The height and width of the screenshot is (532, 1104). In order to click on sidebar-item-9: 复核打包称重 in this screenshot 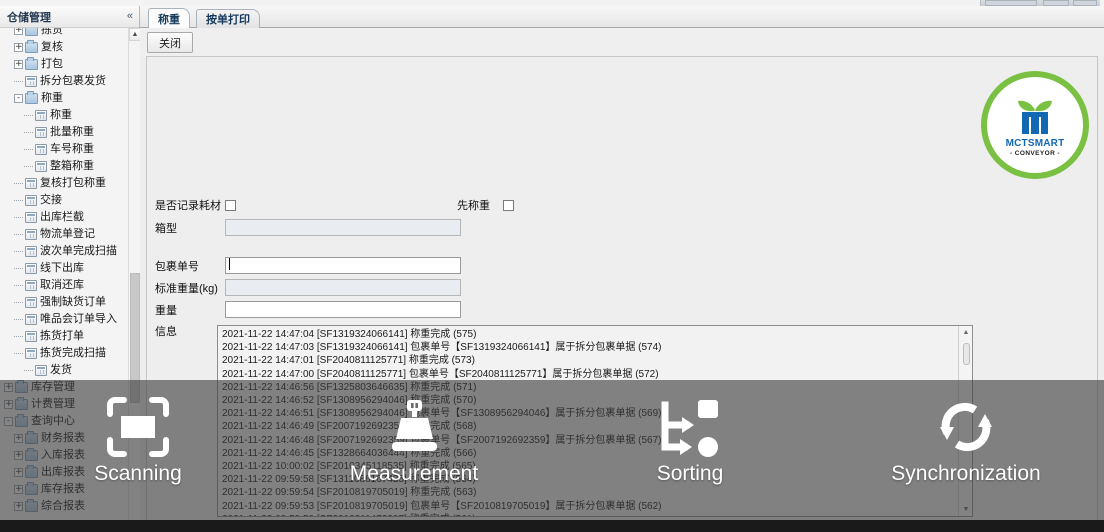, I will do `click(64, 183)`.